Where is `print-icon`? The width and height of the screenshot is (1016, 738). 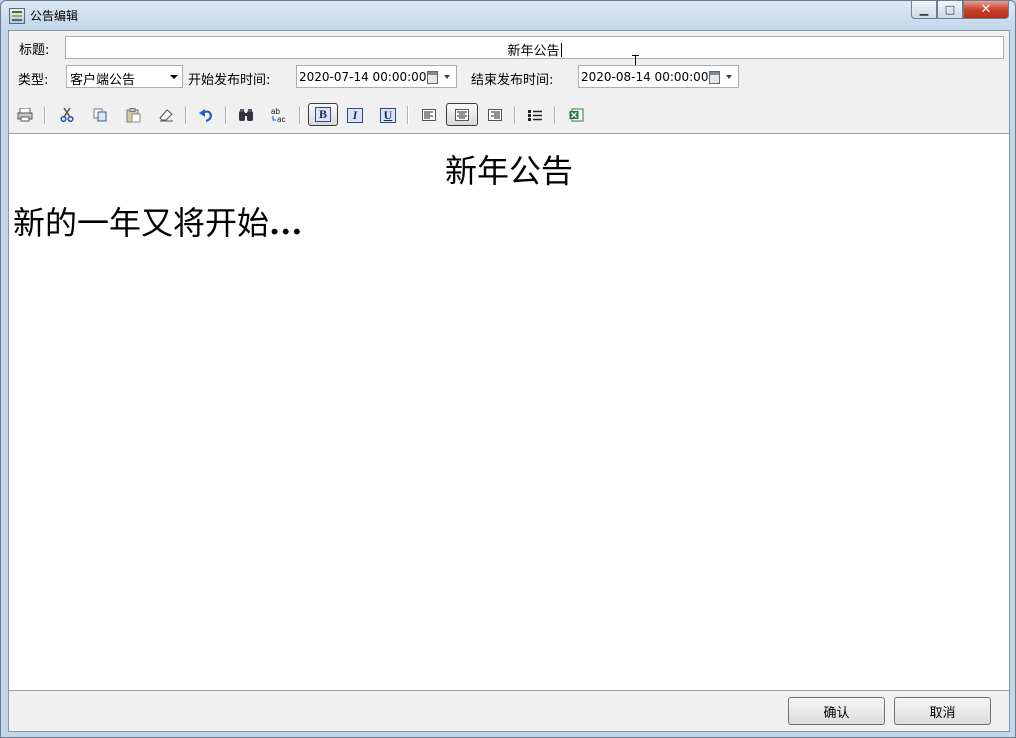
print-icon is located at coordinates (25, 115).